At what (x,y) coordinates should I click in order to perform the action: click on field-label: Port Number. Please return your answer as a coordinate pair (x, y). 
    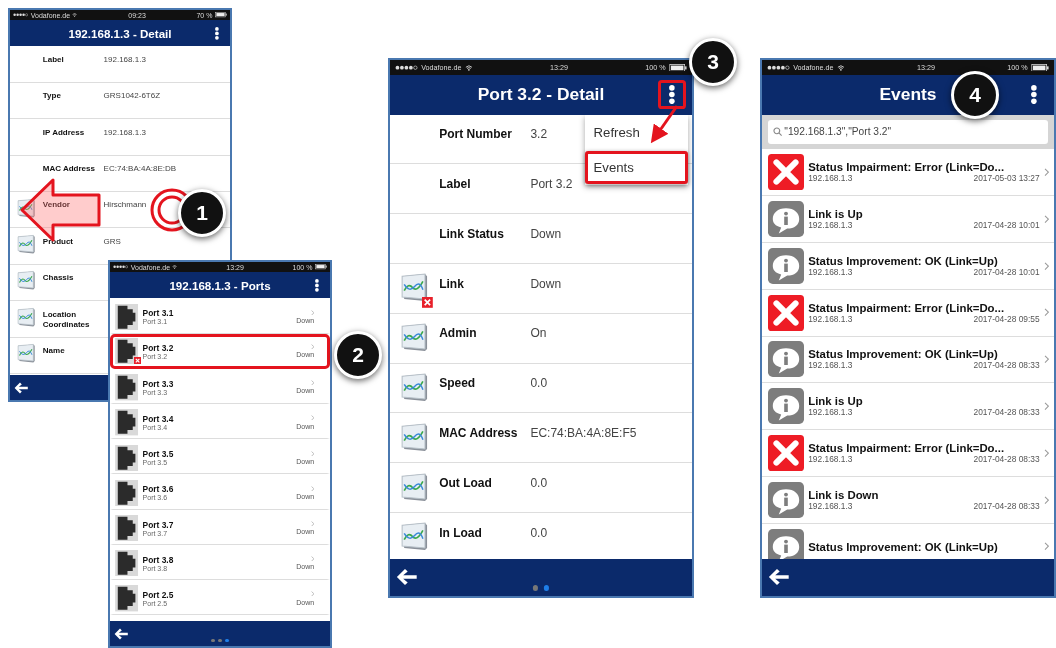
    Looking at the image, I should click on (476, 135).